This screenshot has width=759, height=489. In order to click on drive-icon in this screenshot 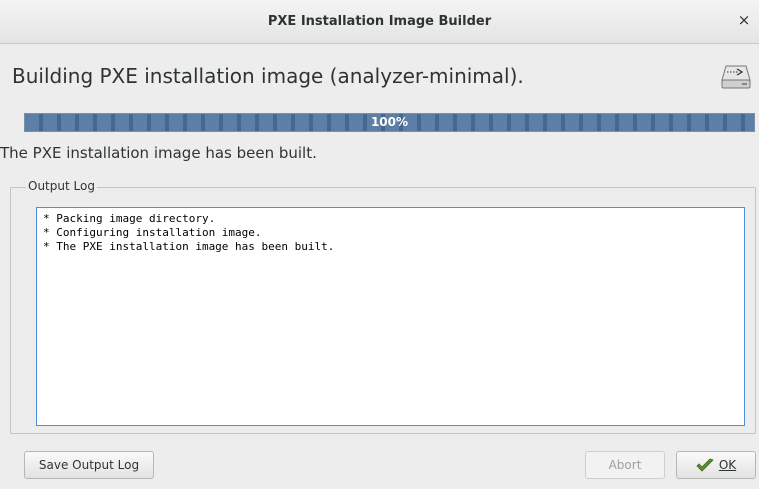, I will do `click(736, 77)`.